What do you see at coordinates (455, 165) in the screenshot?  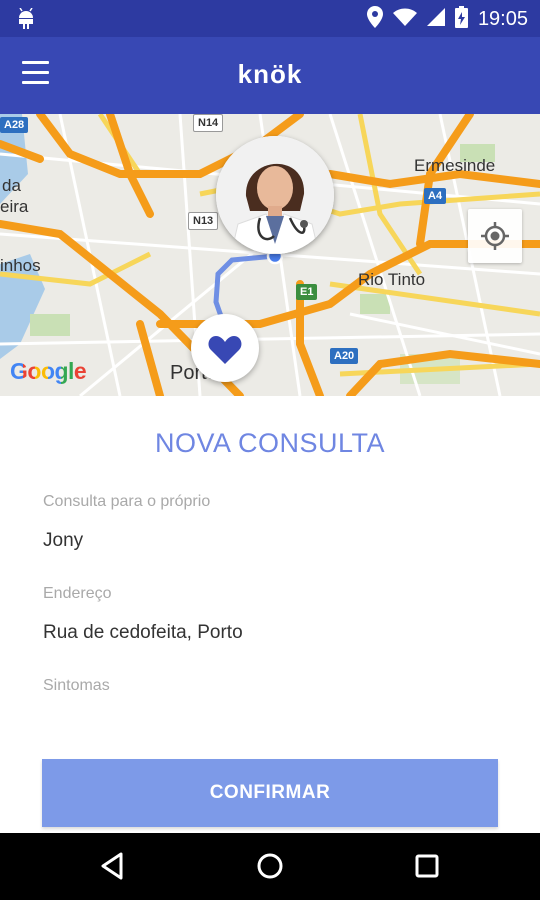 I see `map-label-ermesinde: Ermesinde` at bounding box center [455, 165].